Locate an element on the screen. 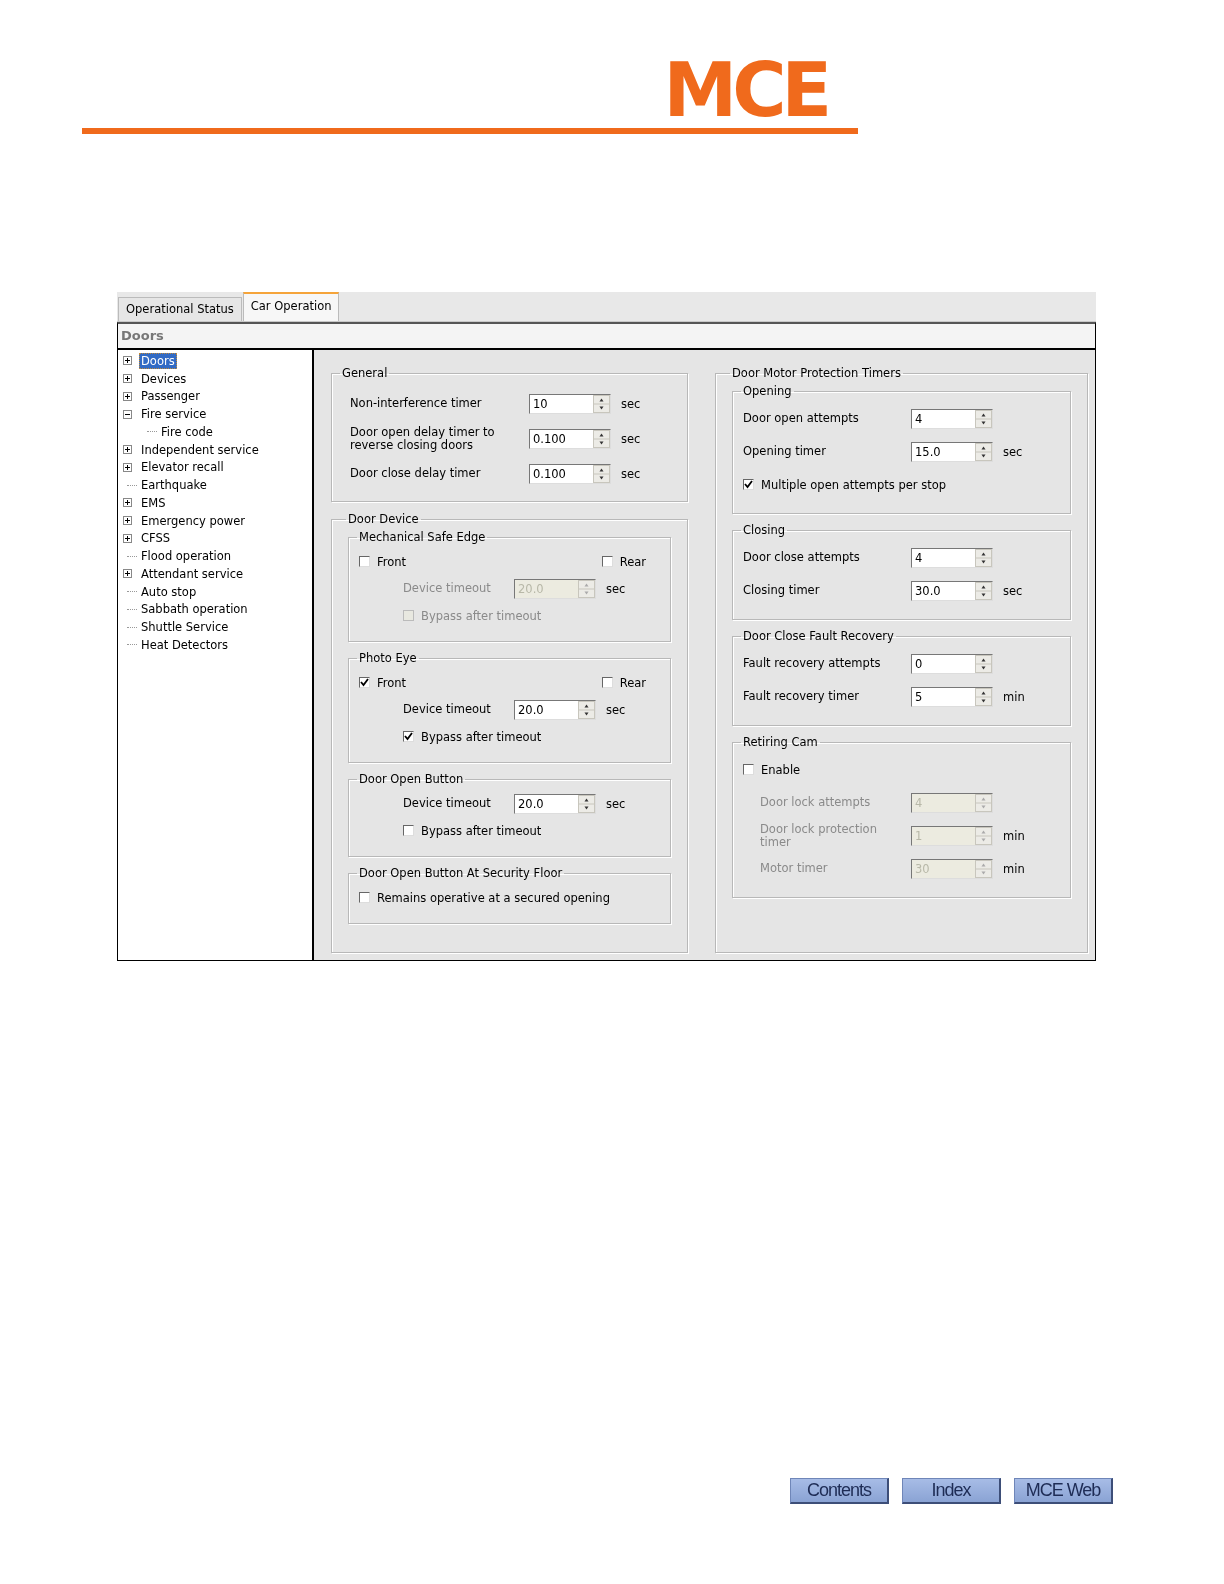 This screenshot has height=1584, width=1224. nav-button: MCE Web is located at coordinates (1063, 1491).